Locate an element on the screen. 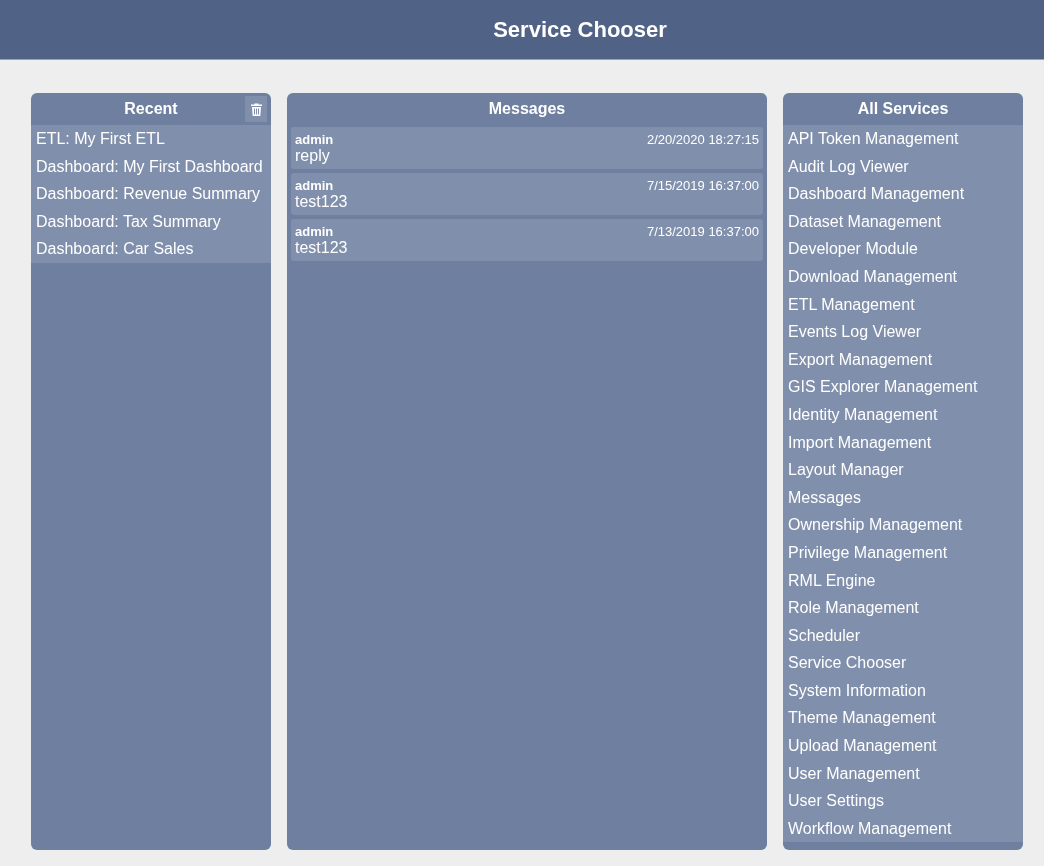 The height and width of the screenshot is (866, 1044). message-card: admin 2/20/2020 18:27:15 reply is located at coordinates (527, 148).